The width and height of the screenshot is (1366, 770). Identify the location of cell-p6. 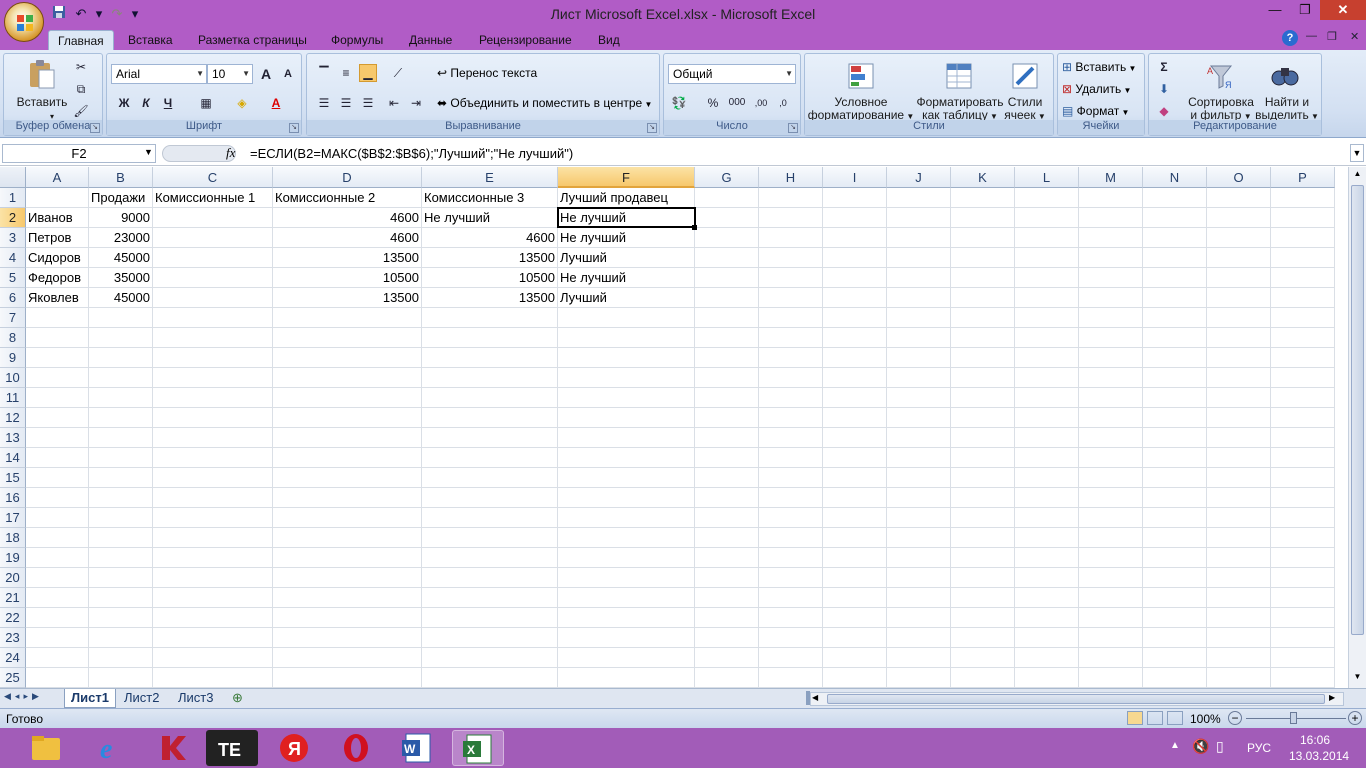
(1303, 298).